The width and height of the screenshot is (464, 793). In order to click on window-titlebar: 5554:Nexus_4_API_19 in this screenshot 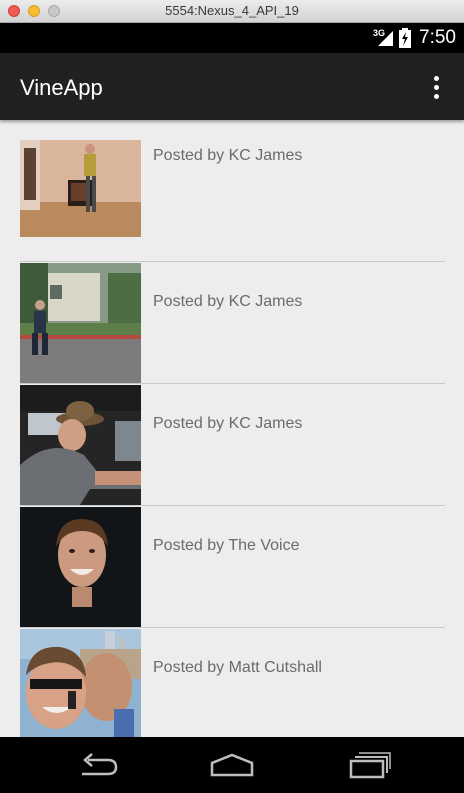, I will do `click(232, 11)`.